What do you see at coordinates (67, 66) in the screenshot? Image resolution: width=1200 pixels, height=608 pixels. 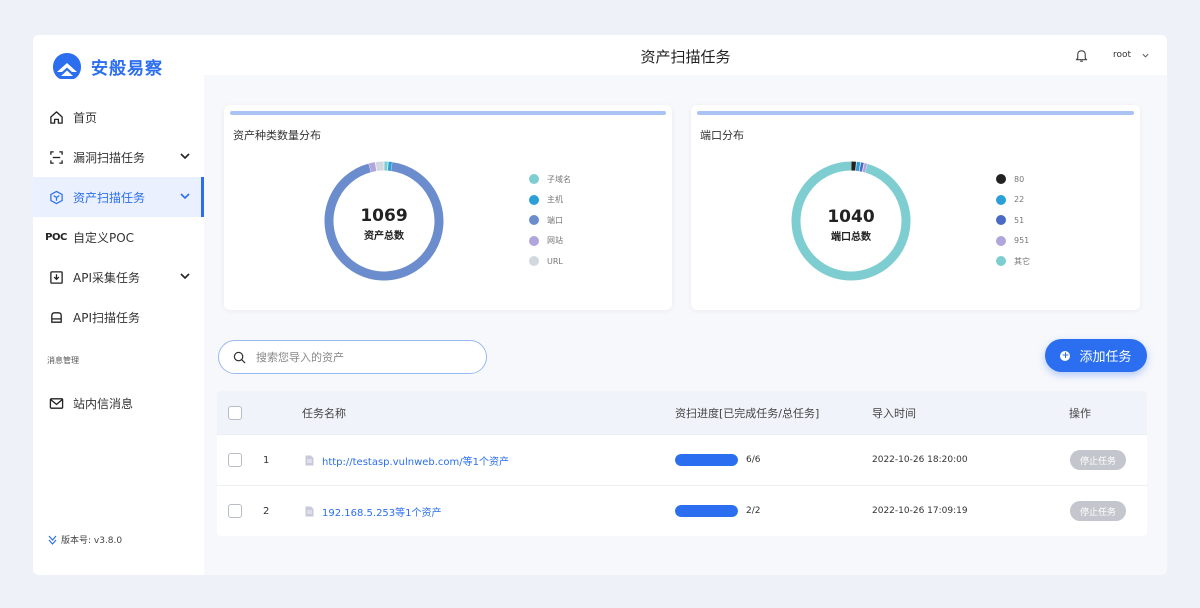 I see `logo-icon` at bounding box center [67, 66].